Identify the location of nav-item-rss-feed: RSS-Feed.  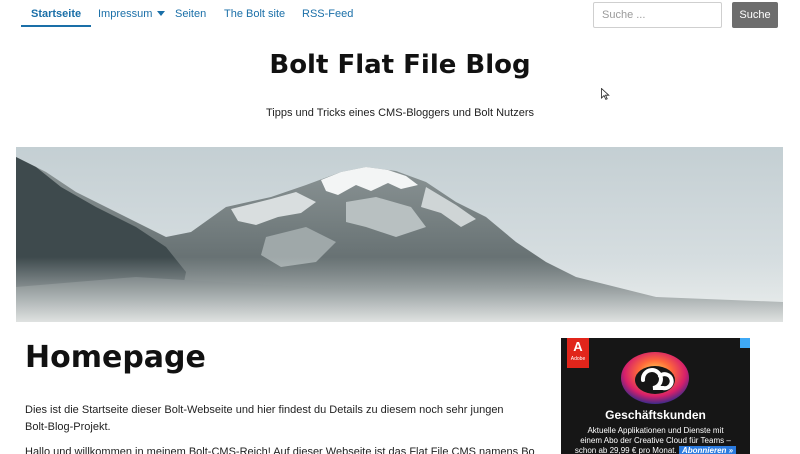
(327, 13).